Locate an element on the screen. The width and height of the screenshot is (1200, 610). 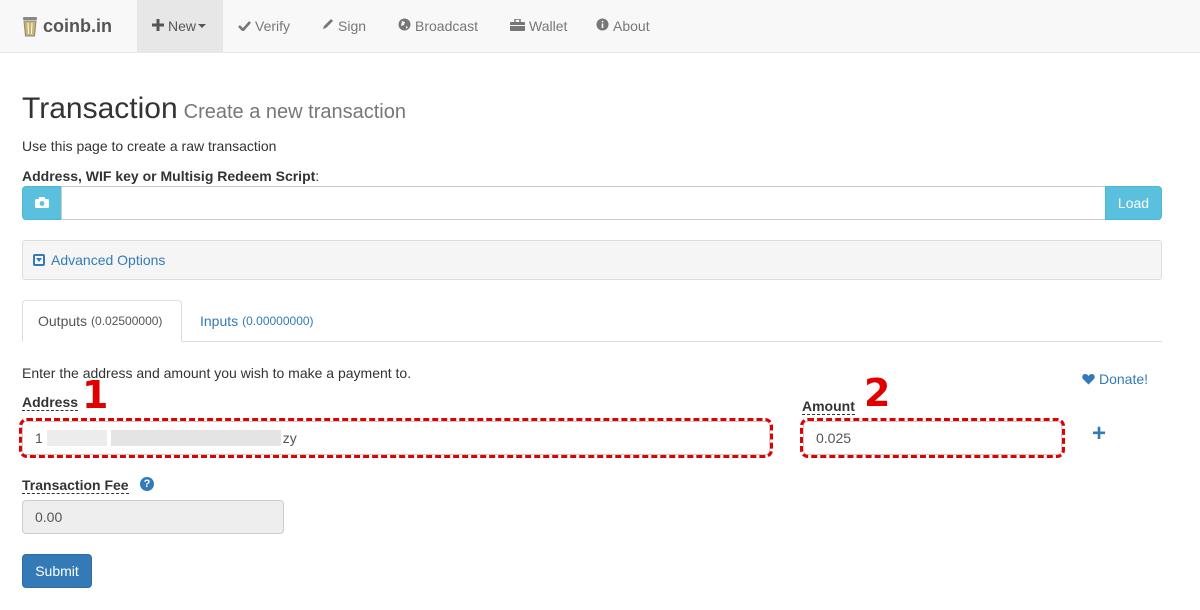
load-button: Load is located at coordinates (1133, 203).